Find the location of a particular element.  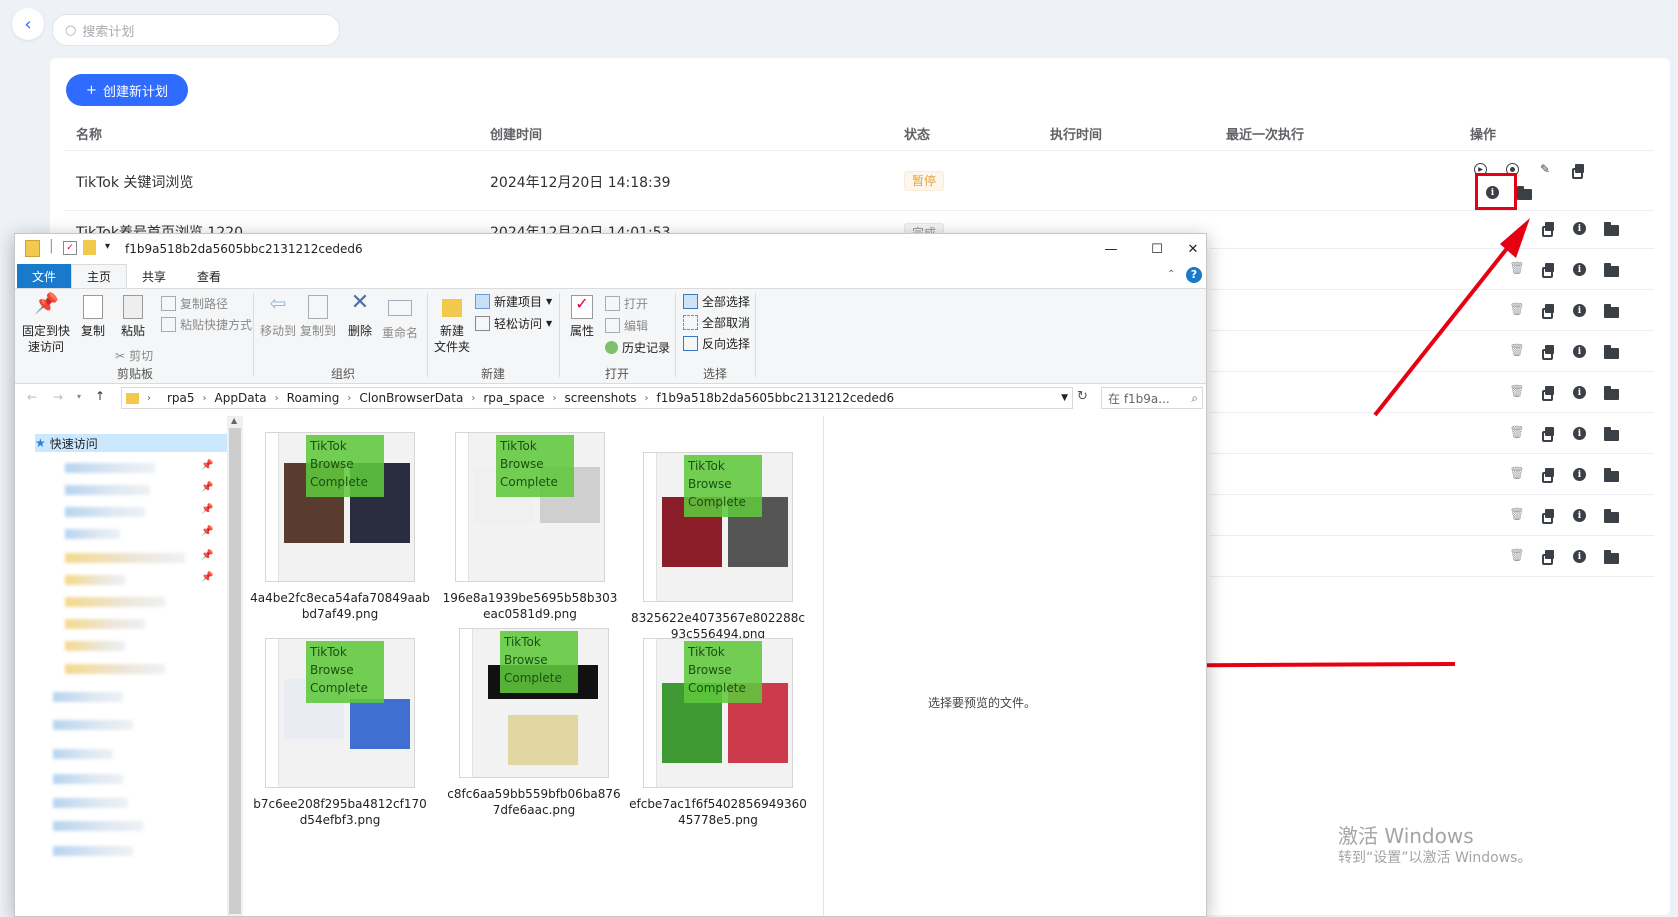

history-icon is located at coordinates (611, 347).